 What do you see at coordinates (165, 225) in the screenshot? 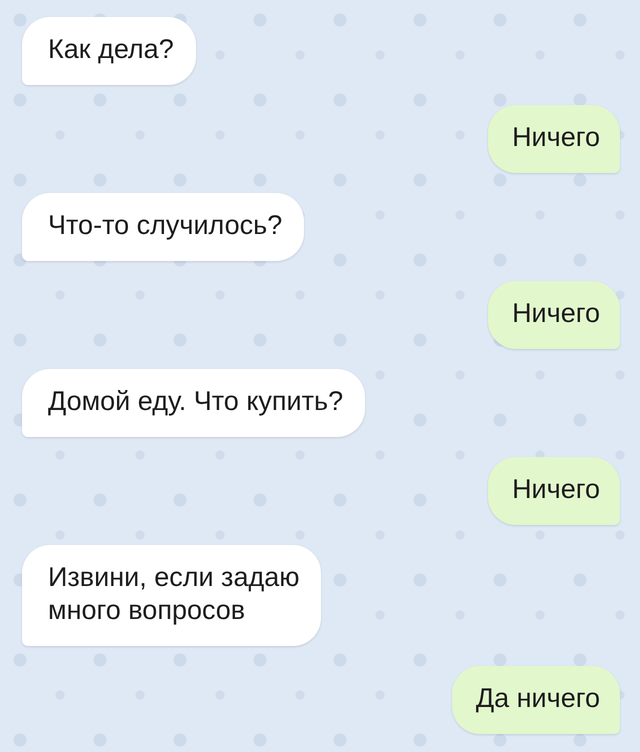
I see `message-text: Что-то случилось?` at bounding box center [165, 225].